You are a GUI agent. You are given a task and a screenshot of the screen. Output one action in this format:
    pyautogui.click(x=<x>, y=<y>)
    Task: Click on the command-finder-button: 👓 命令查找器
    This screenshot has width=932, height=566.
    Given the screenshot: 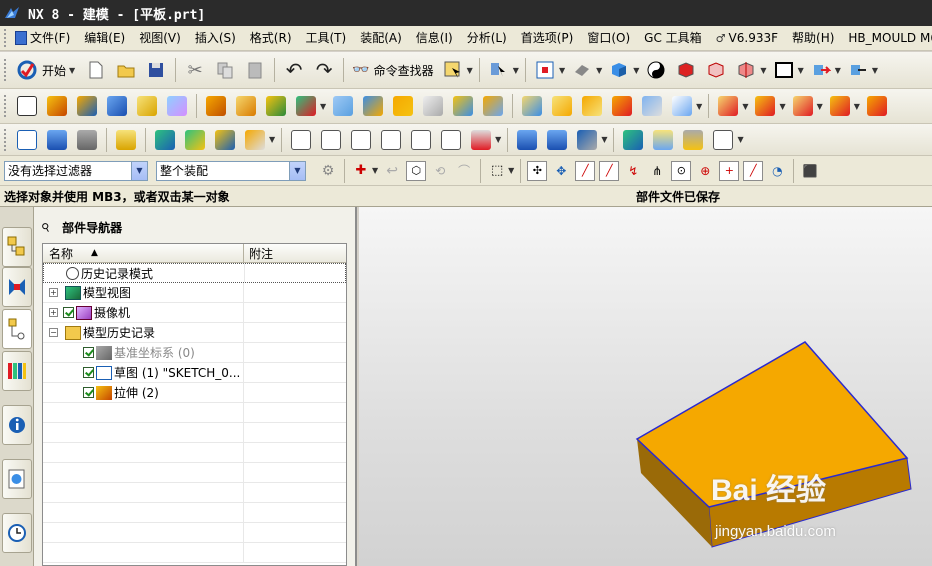 What is the action you would take?
    pyautogui.click(x=392, y=70)
    